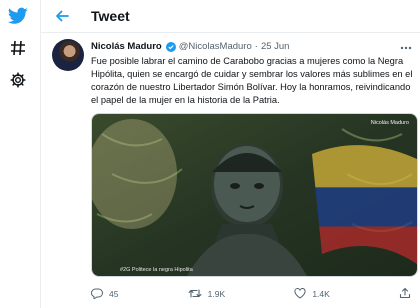  Describe the element at coordinates (389, 123) in the screenshot. I see `media-watermark: Nicolás Maduro` at that location.